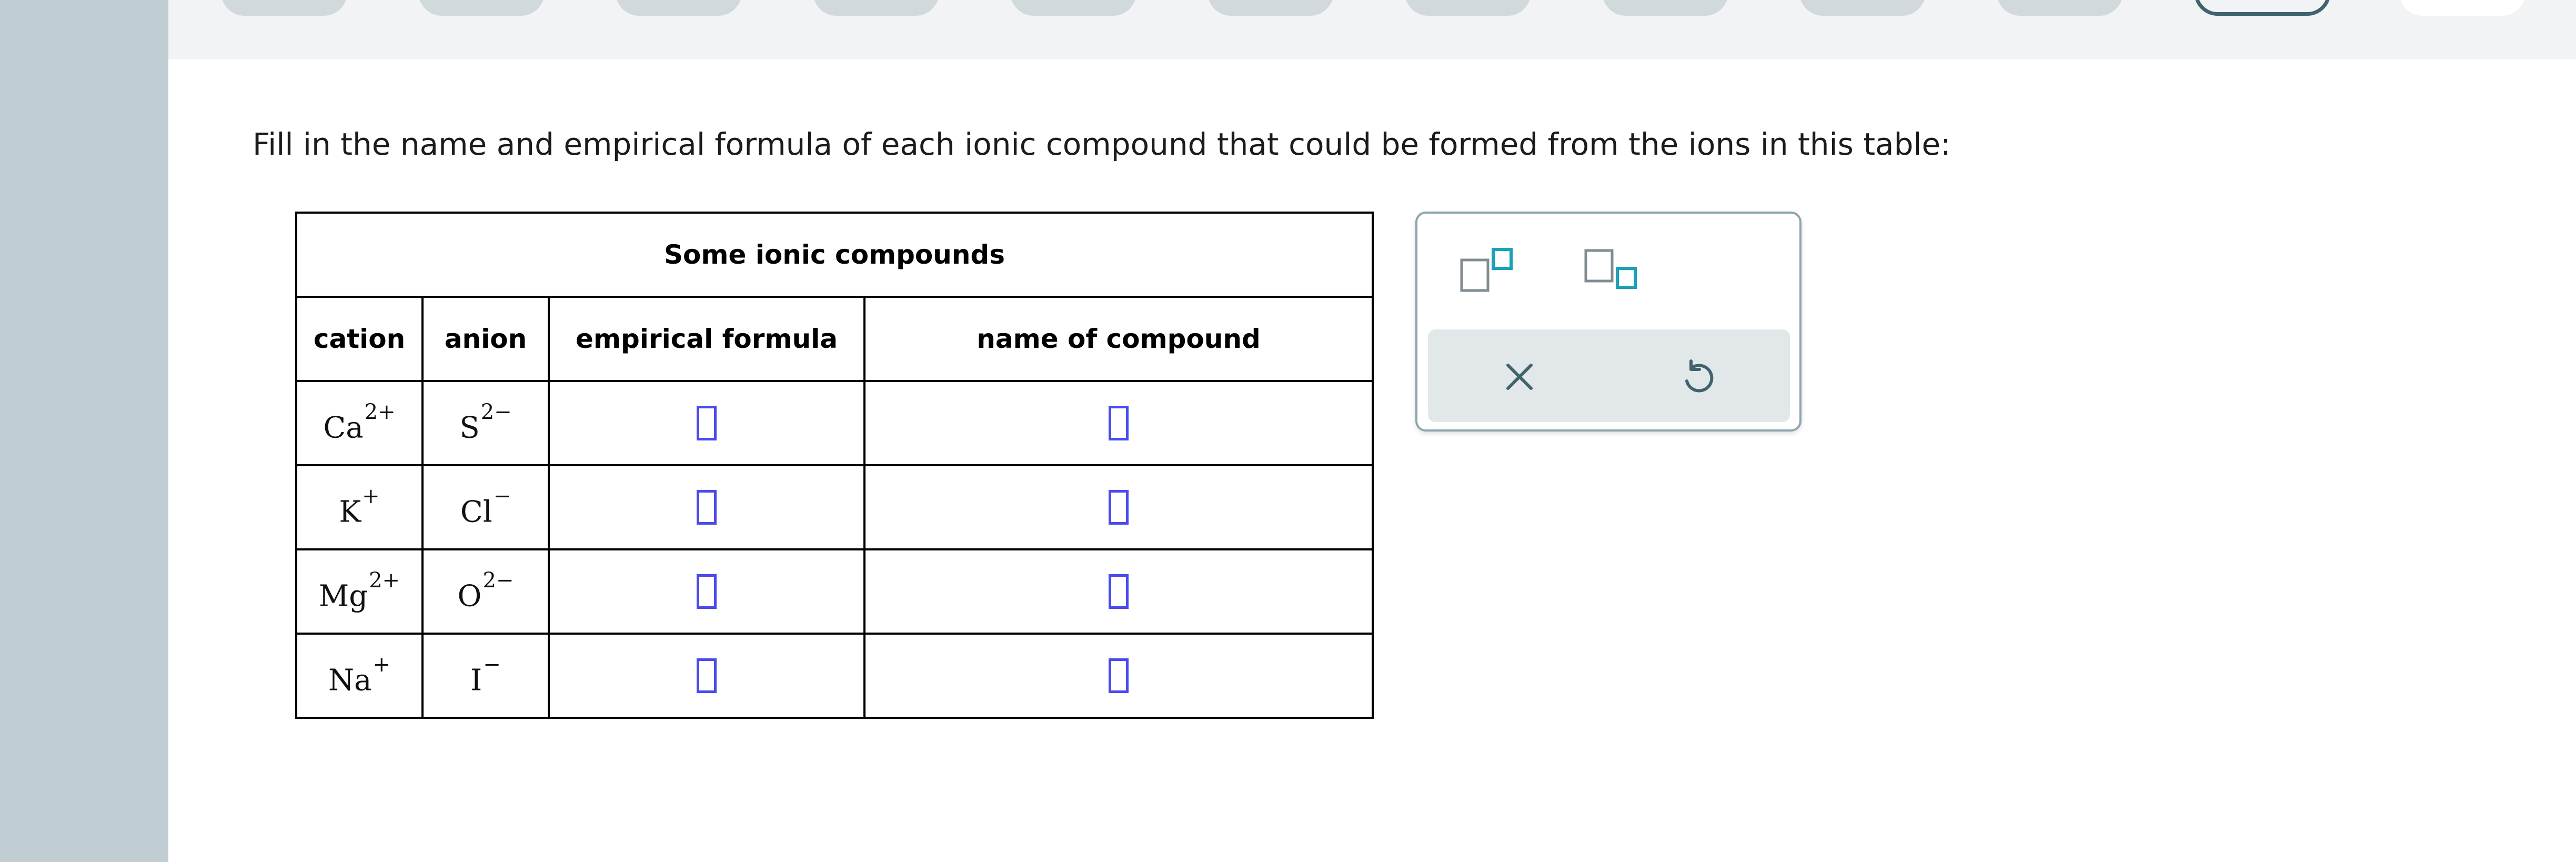 This screenshot has height=862, width=2576. I want to click on cation-cell: K+, so click(359, 507).